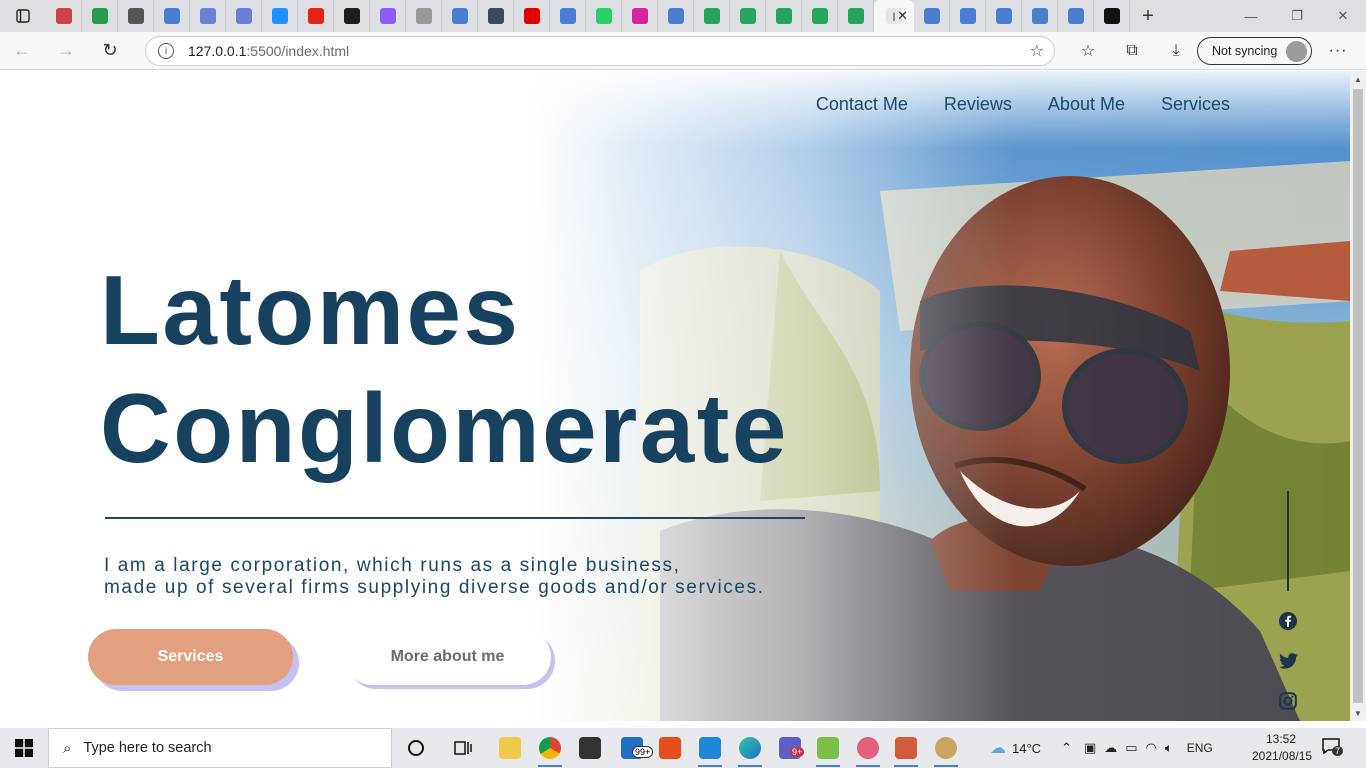 This screenshot has height=768, width=1366. I want to click on collections-icon: ⧉, so click(1132, 51).